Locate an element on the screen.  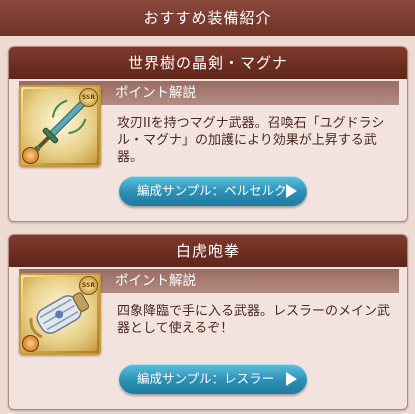
sample-build-button: 編成サンプル：レスラー is located at coordinates (213, 379).